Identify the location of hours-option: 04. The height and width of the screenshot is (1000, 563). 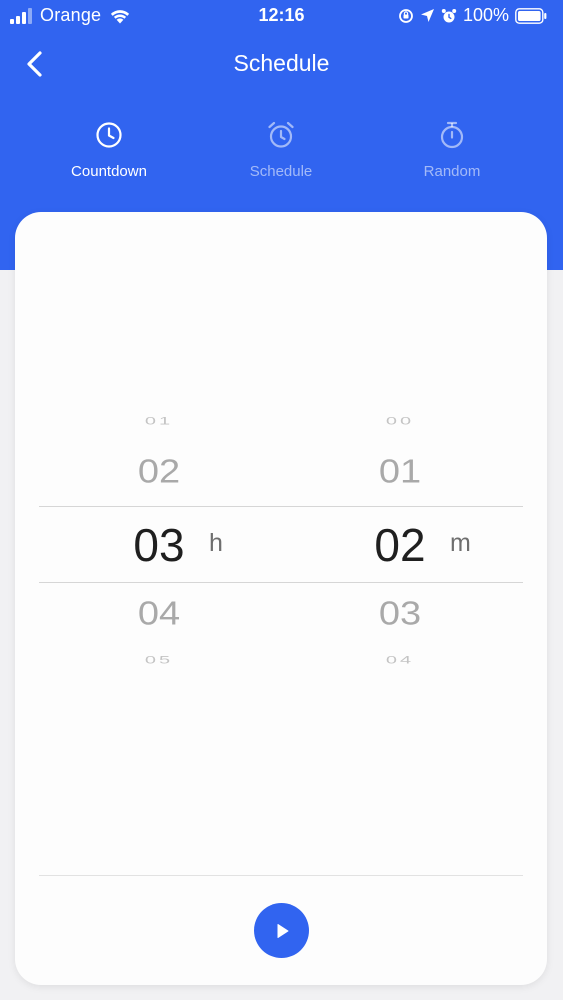
(159, 615).